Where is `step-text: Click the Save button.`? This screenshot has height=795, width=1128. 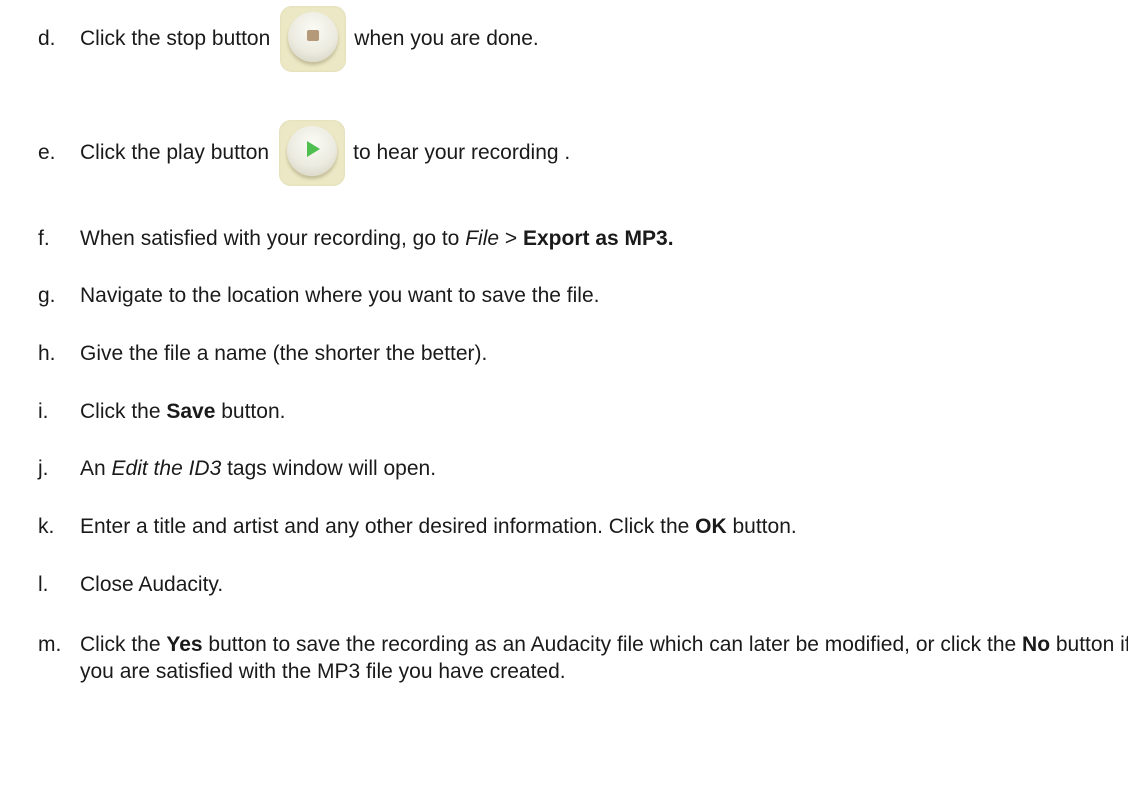 step-text: Click the Save button. is located at coordinates (183, 411).